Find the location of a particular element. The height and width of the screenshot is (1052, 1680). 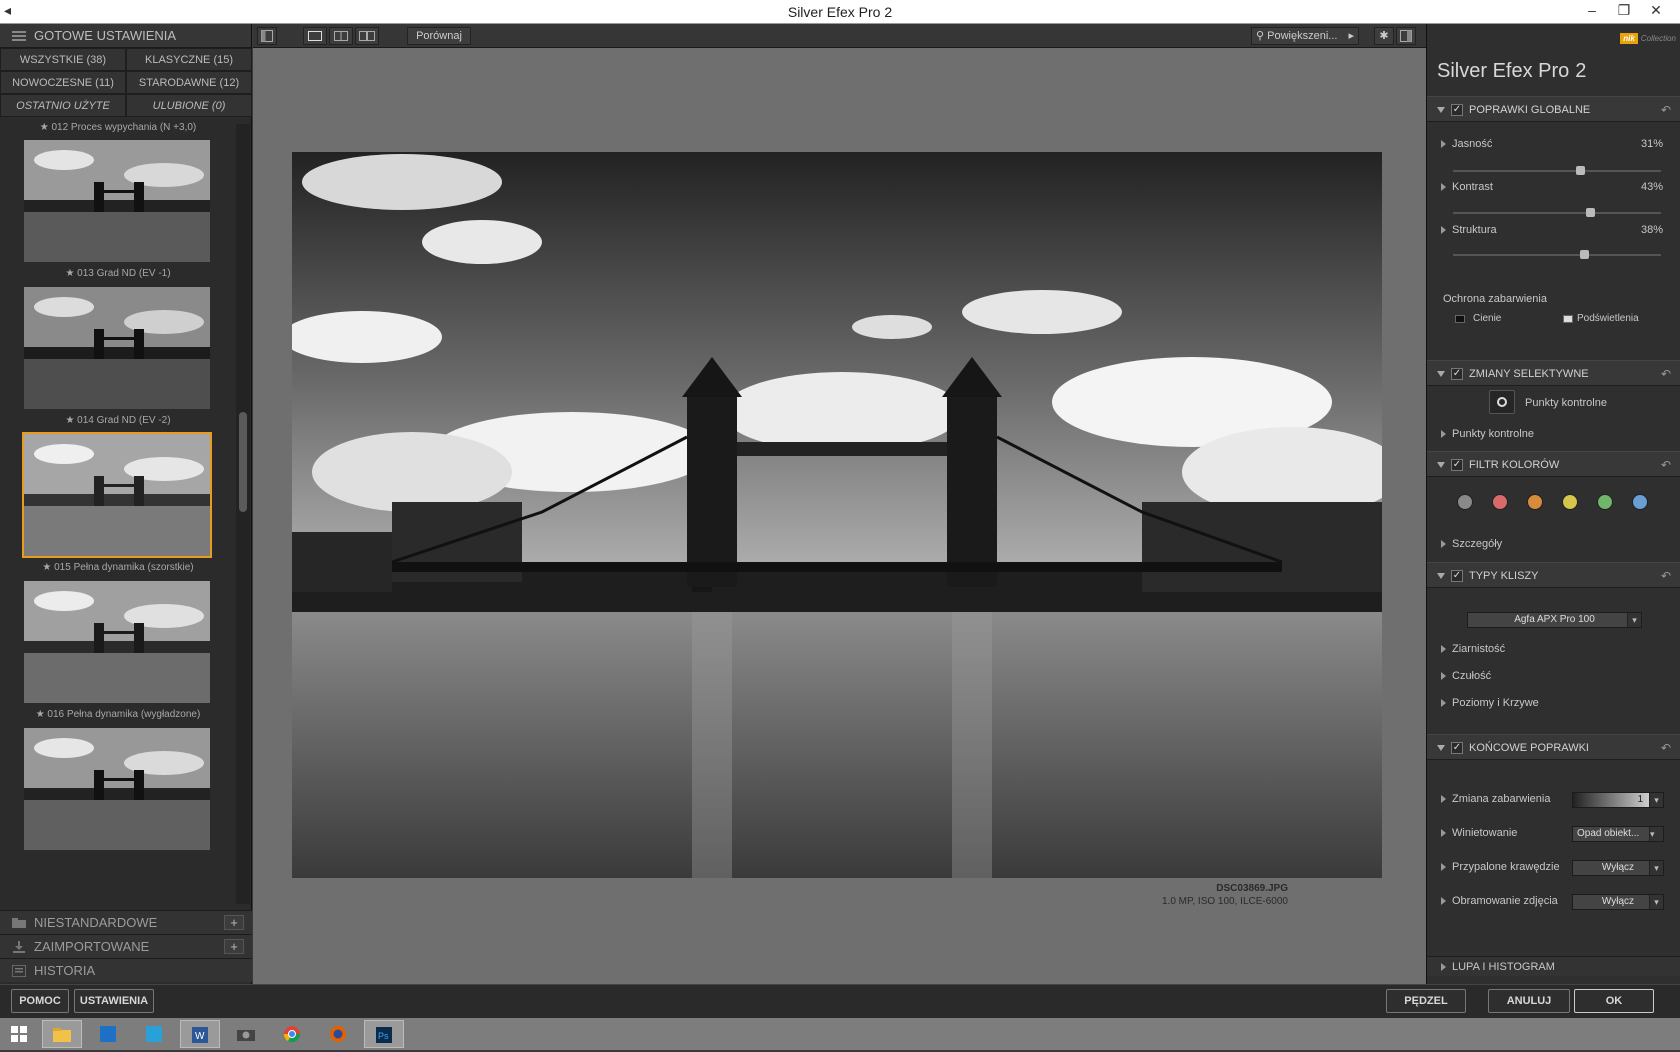

color-filter-neutral is located at coordinates (1465, 502).